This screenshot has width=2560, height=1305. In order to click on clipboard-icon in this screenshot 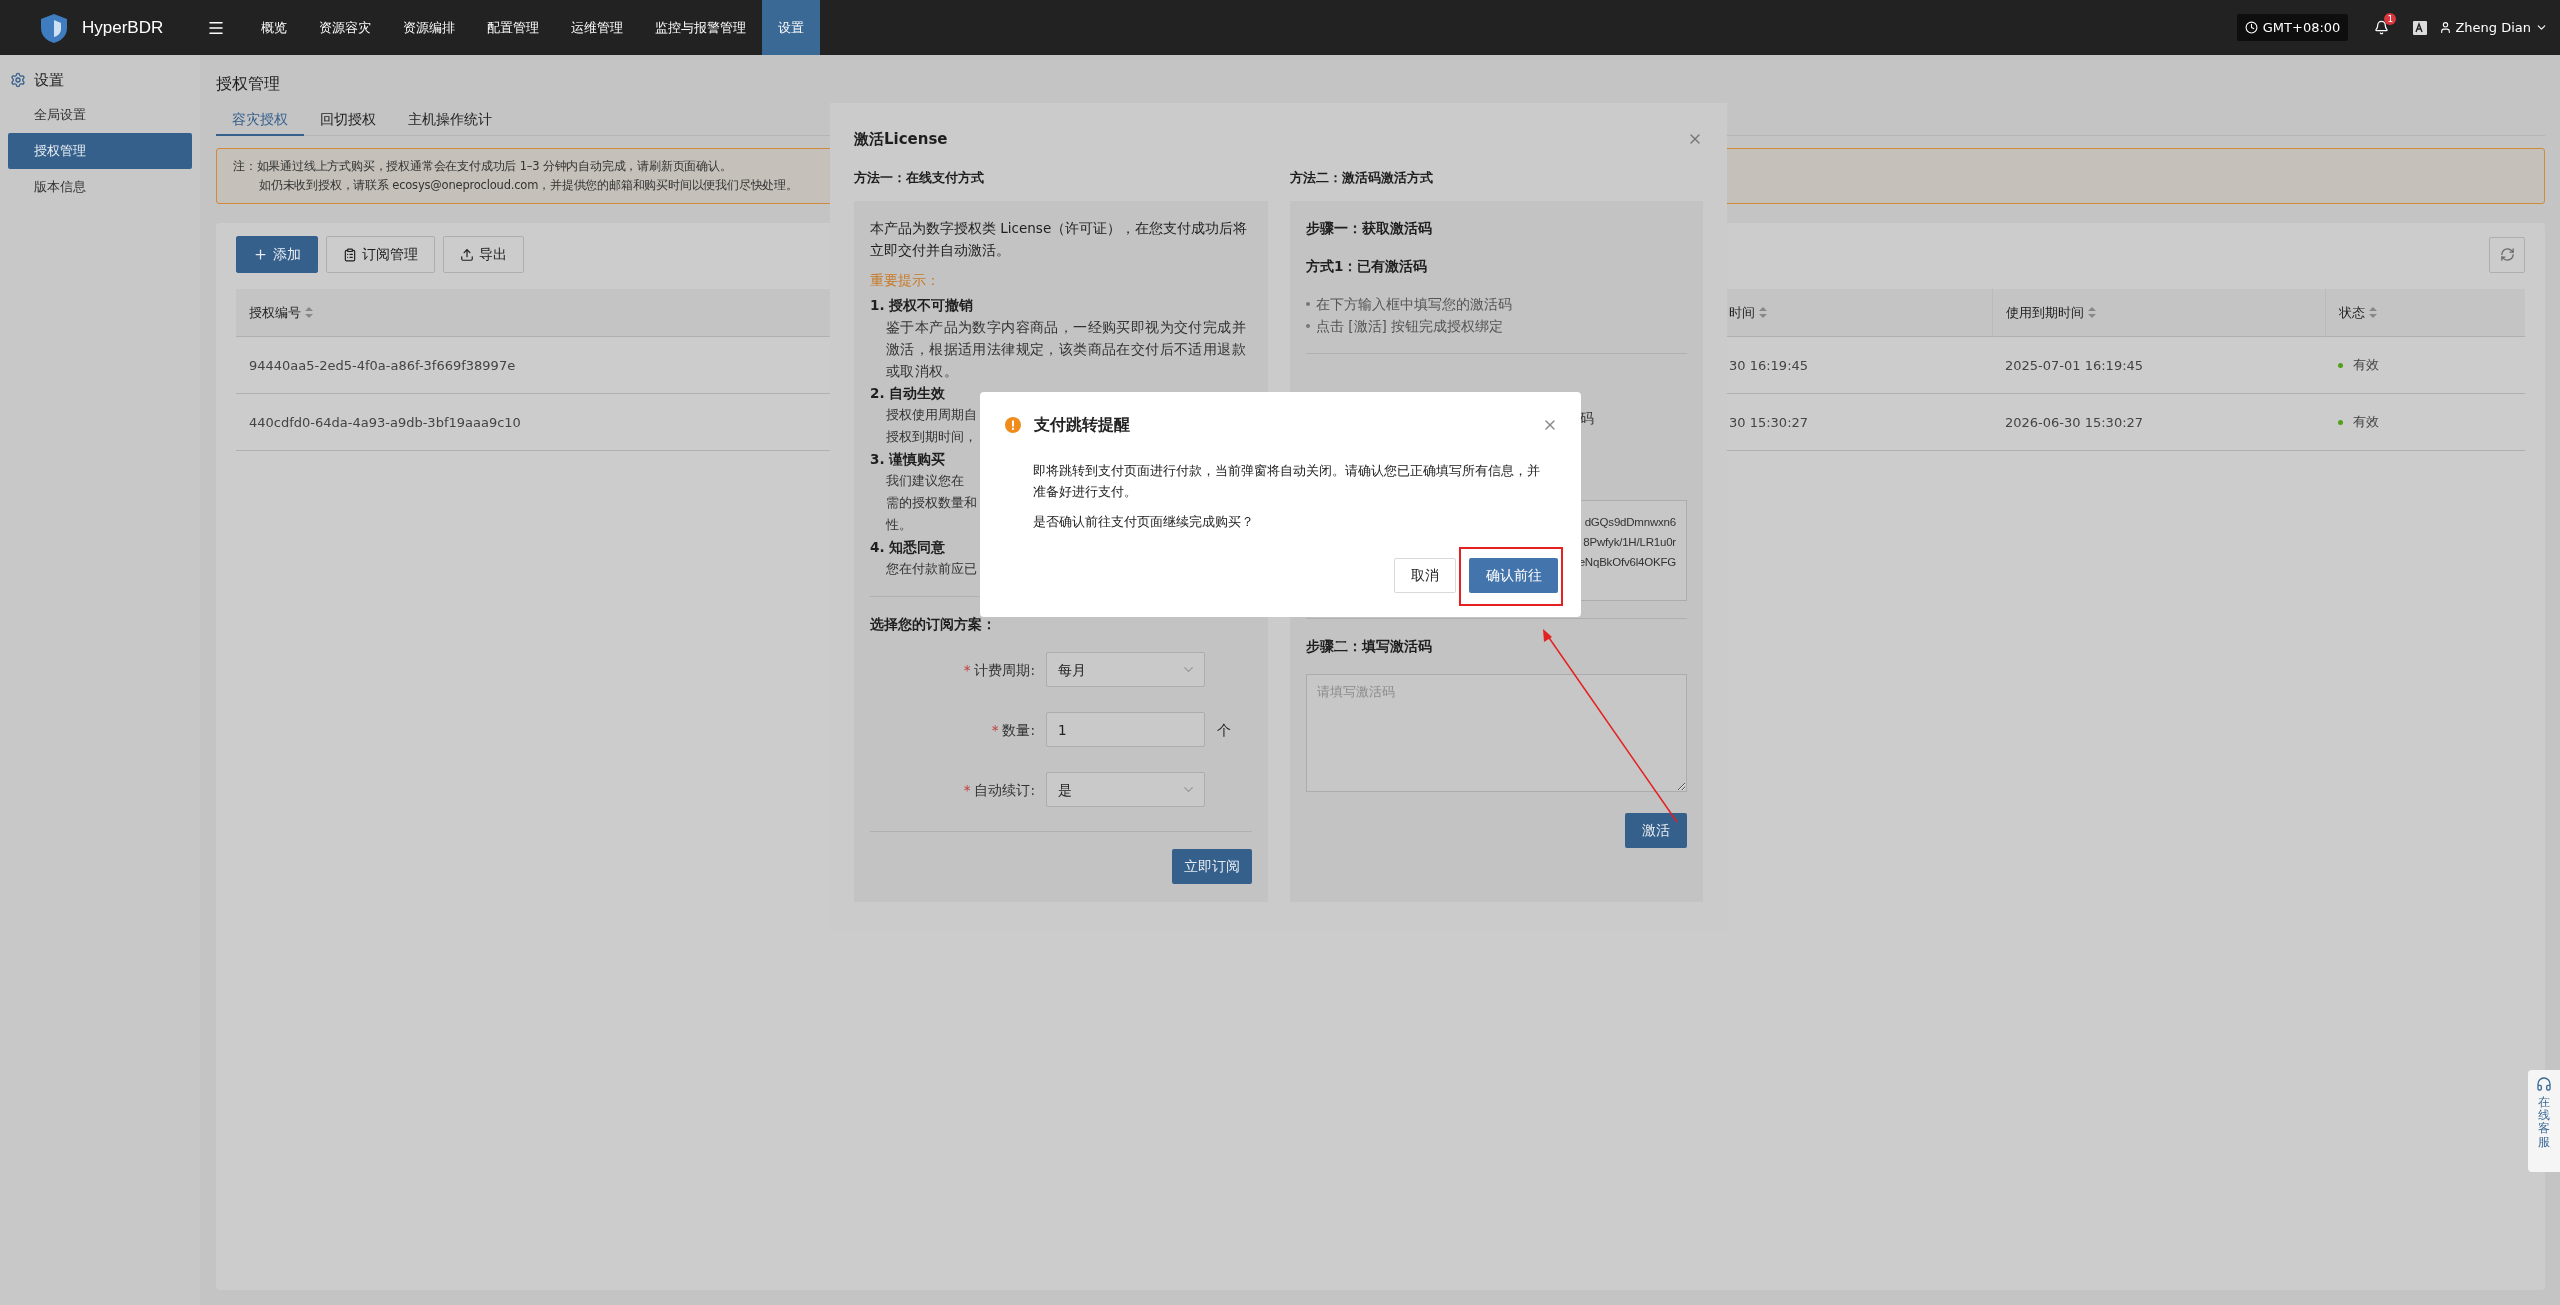, I will do `click(350, 254)`.